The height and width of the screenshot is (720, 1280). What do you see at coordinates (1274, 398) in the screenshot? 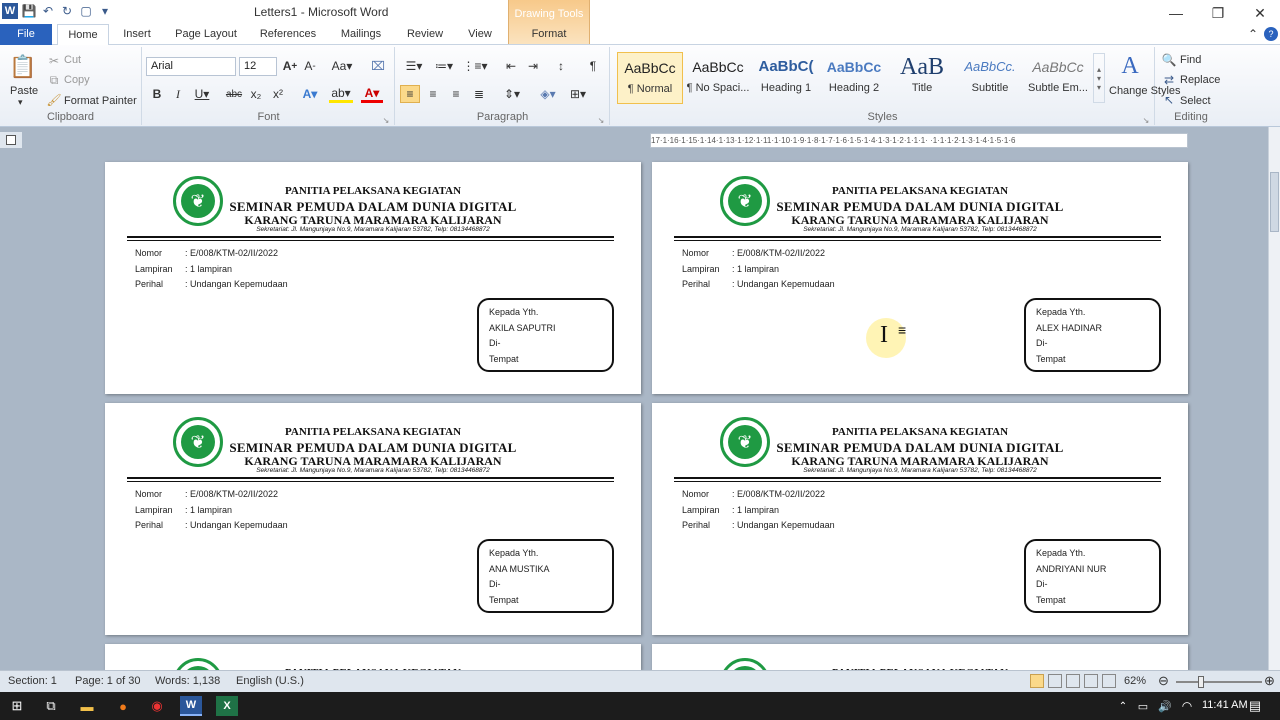
I see `vertical-scrollbar` at bounding box center [1274, 398].